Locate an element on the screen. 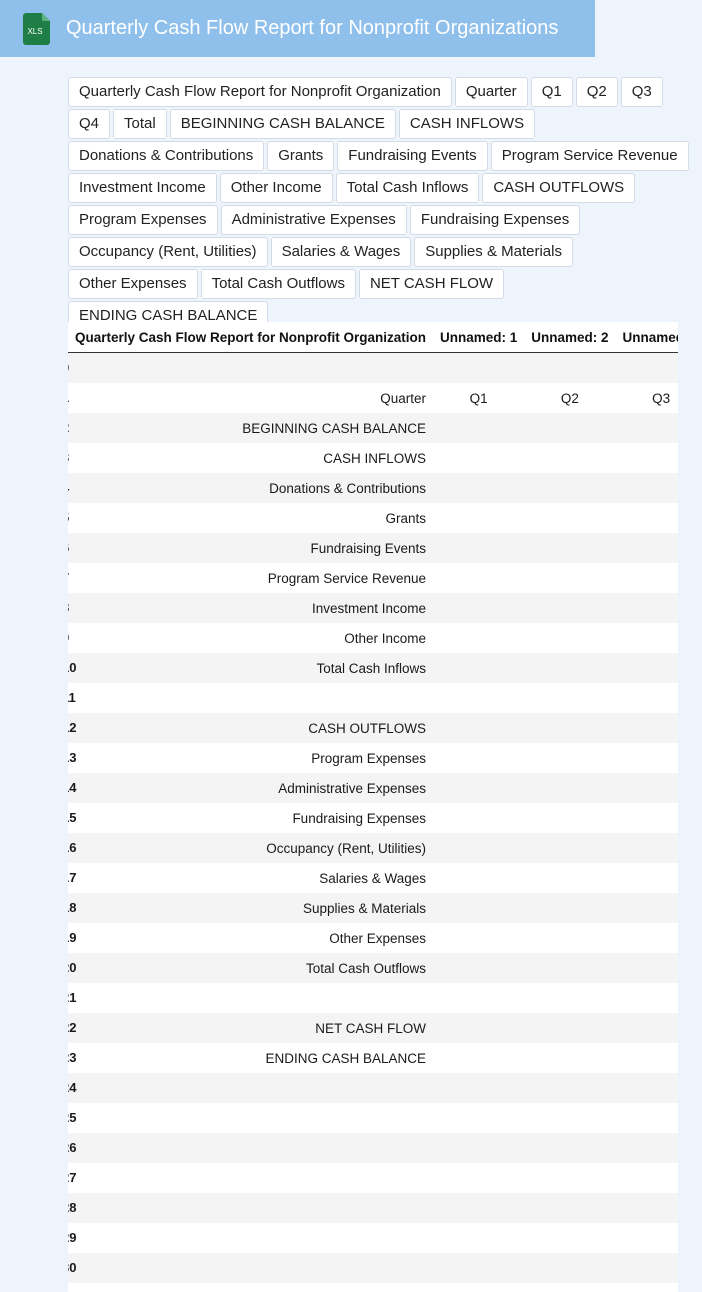 The height and width of the screenshot is (1292, 702). column-chip: Occupancy (Rent, Utilities) is located at coordinates (168, 252).